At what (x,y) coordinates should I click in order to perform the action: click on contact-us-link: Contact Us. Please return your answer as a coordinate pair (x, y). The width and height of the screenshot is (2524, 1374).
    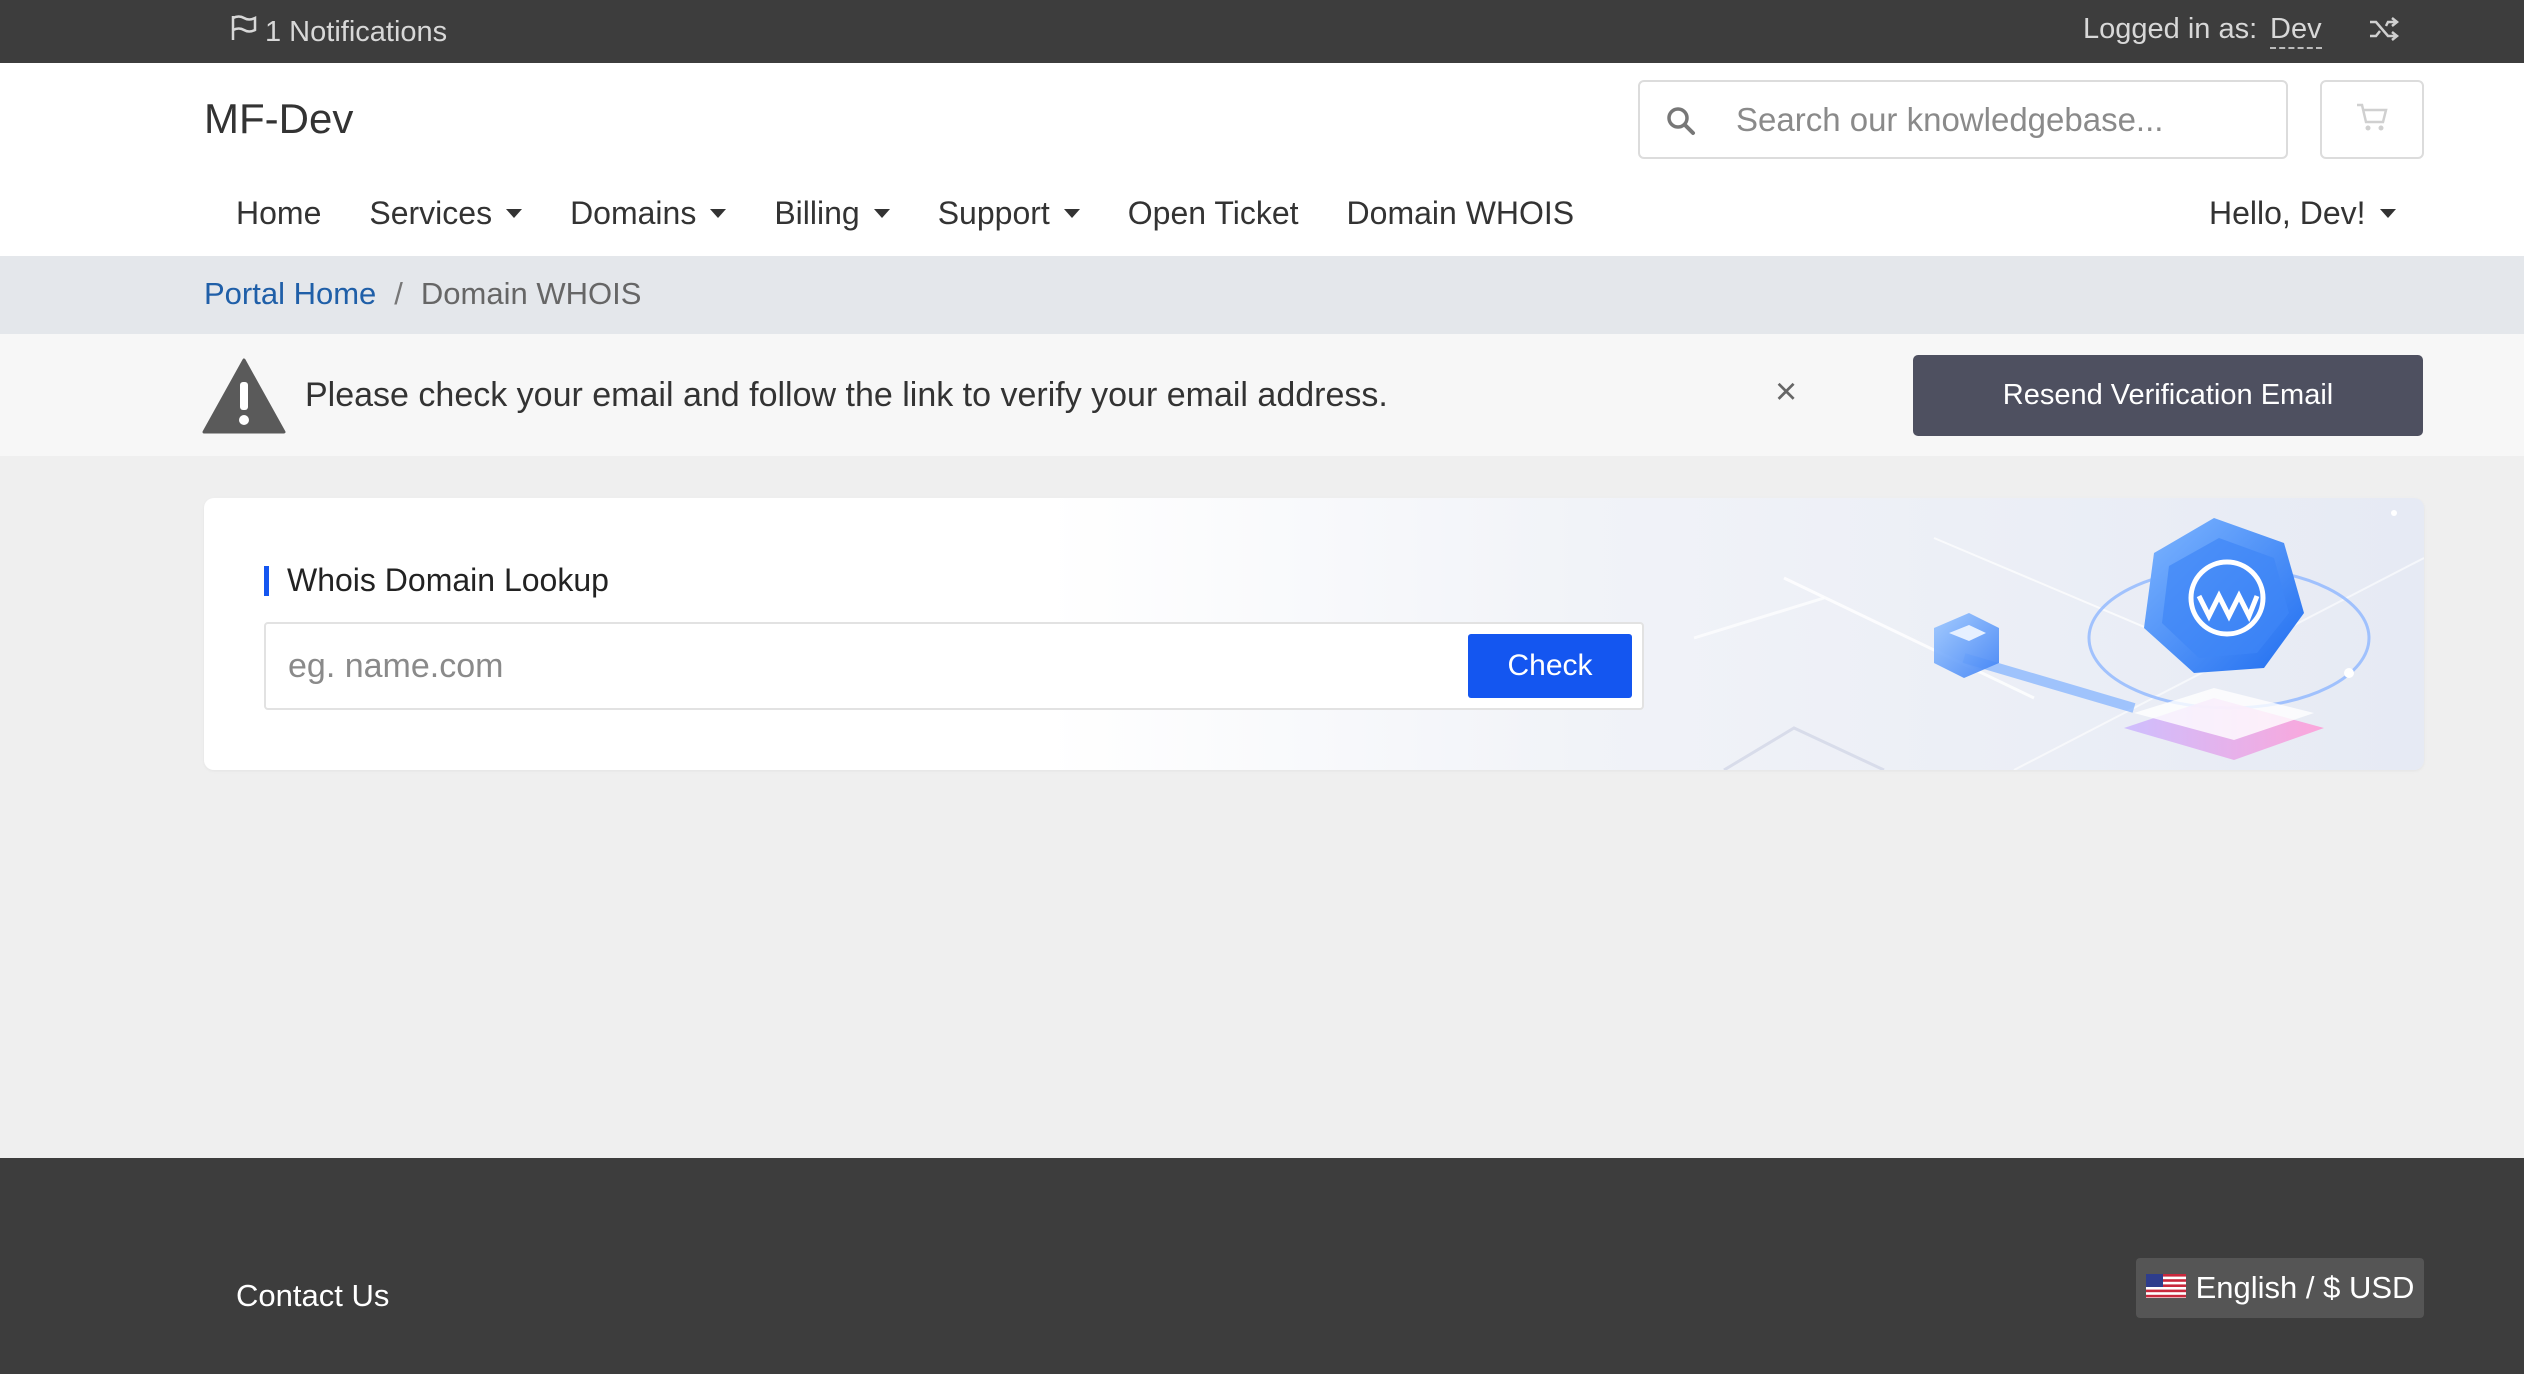
    Looking at the image, I should click on (312, 1296).